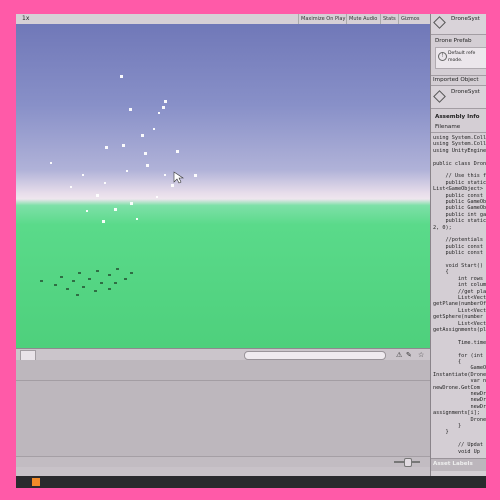 This screenshot has height=500, width=500. I want to click on code-line: getAssignments(pla, so click(459, 330).